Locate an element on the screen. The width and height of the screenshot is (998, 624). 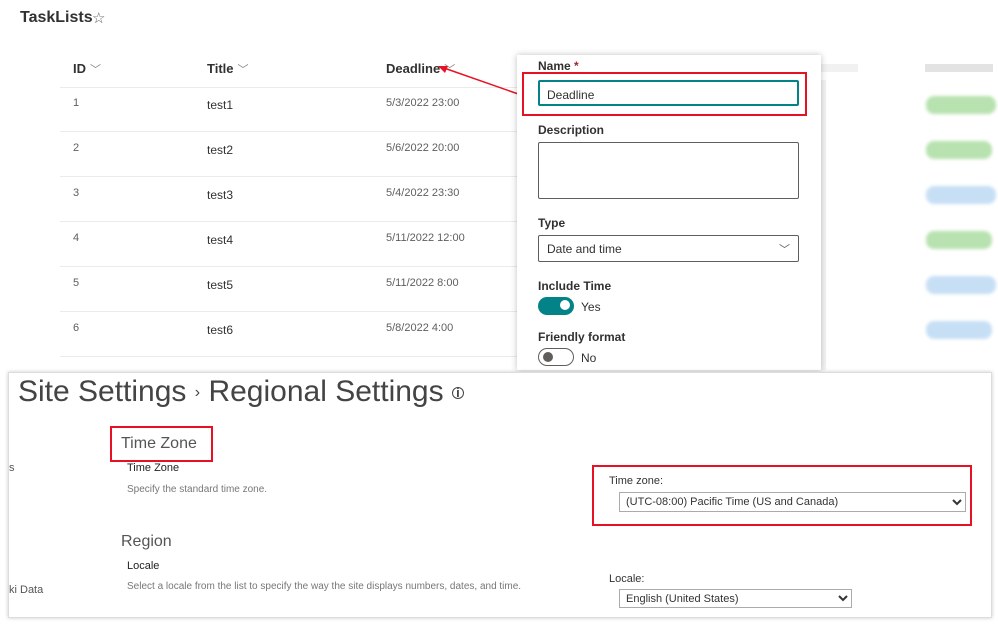
cell-id: 2 is located at coordinates (76, 148).